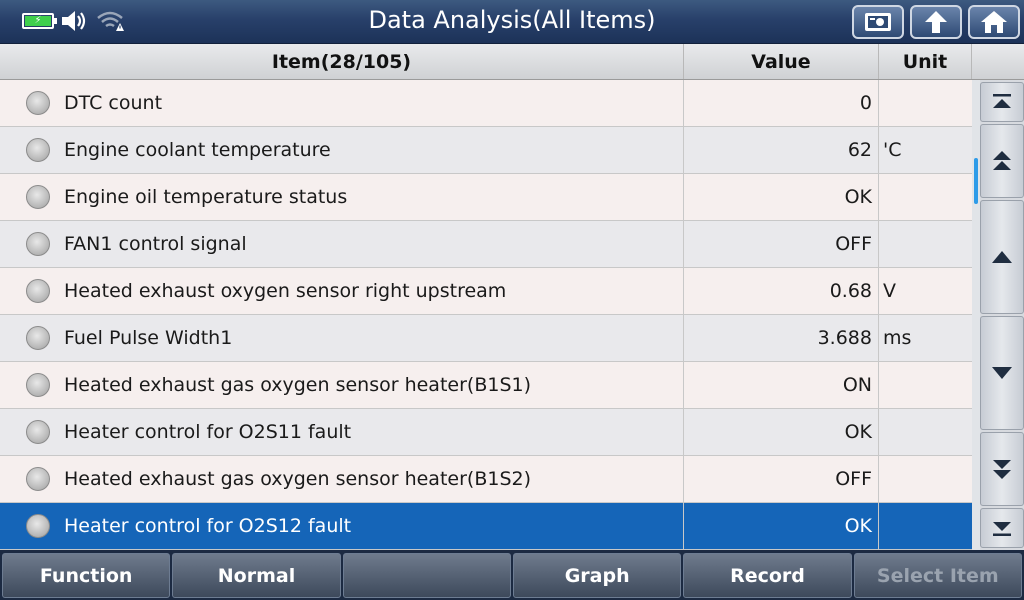 This screenshot has height=600, width=1024. Describe the element at coordinates (998, 62) in the screenshot. I see `header-spacer` at that location.